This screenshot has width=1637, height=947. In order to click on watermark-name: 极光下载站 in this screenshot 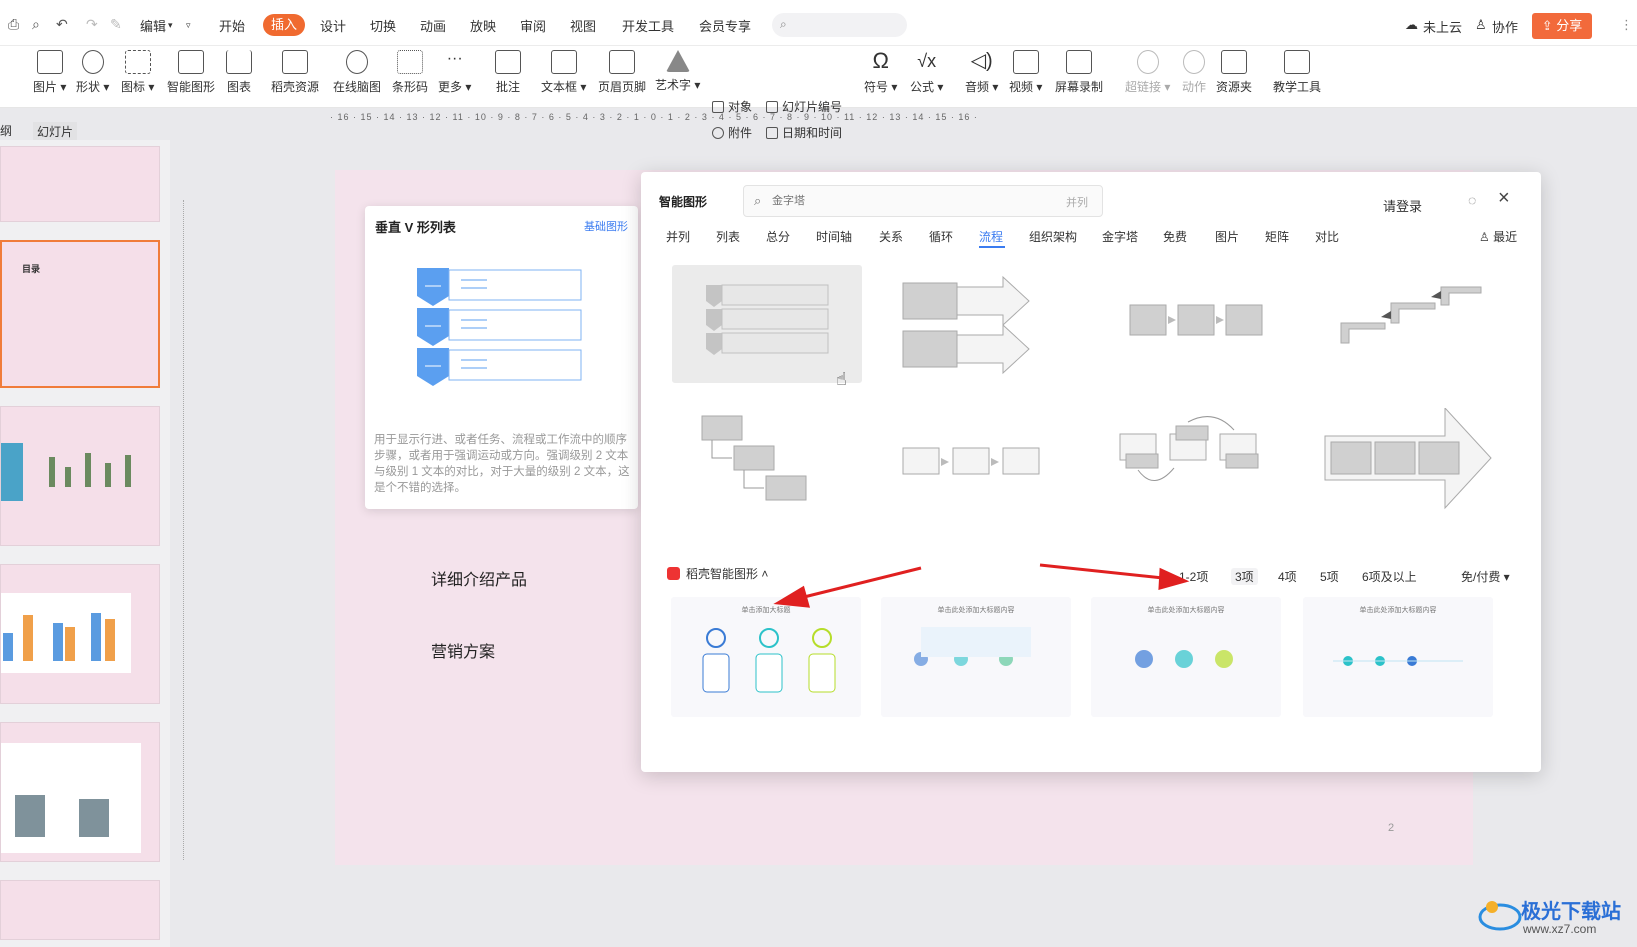, I will do `click(1571, 912)`.